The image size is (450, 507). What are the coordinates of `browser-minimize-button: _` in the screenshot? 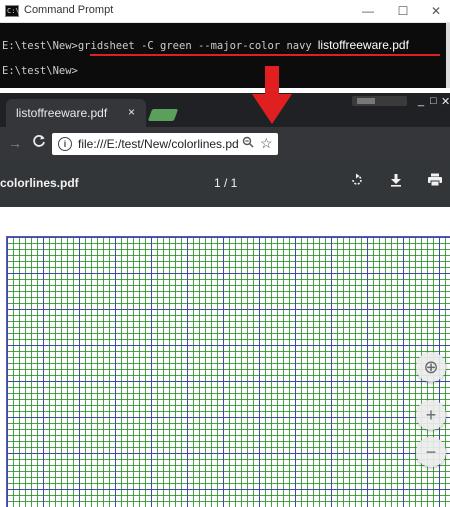 It's located at (421, 101).